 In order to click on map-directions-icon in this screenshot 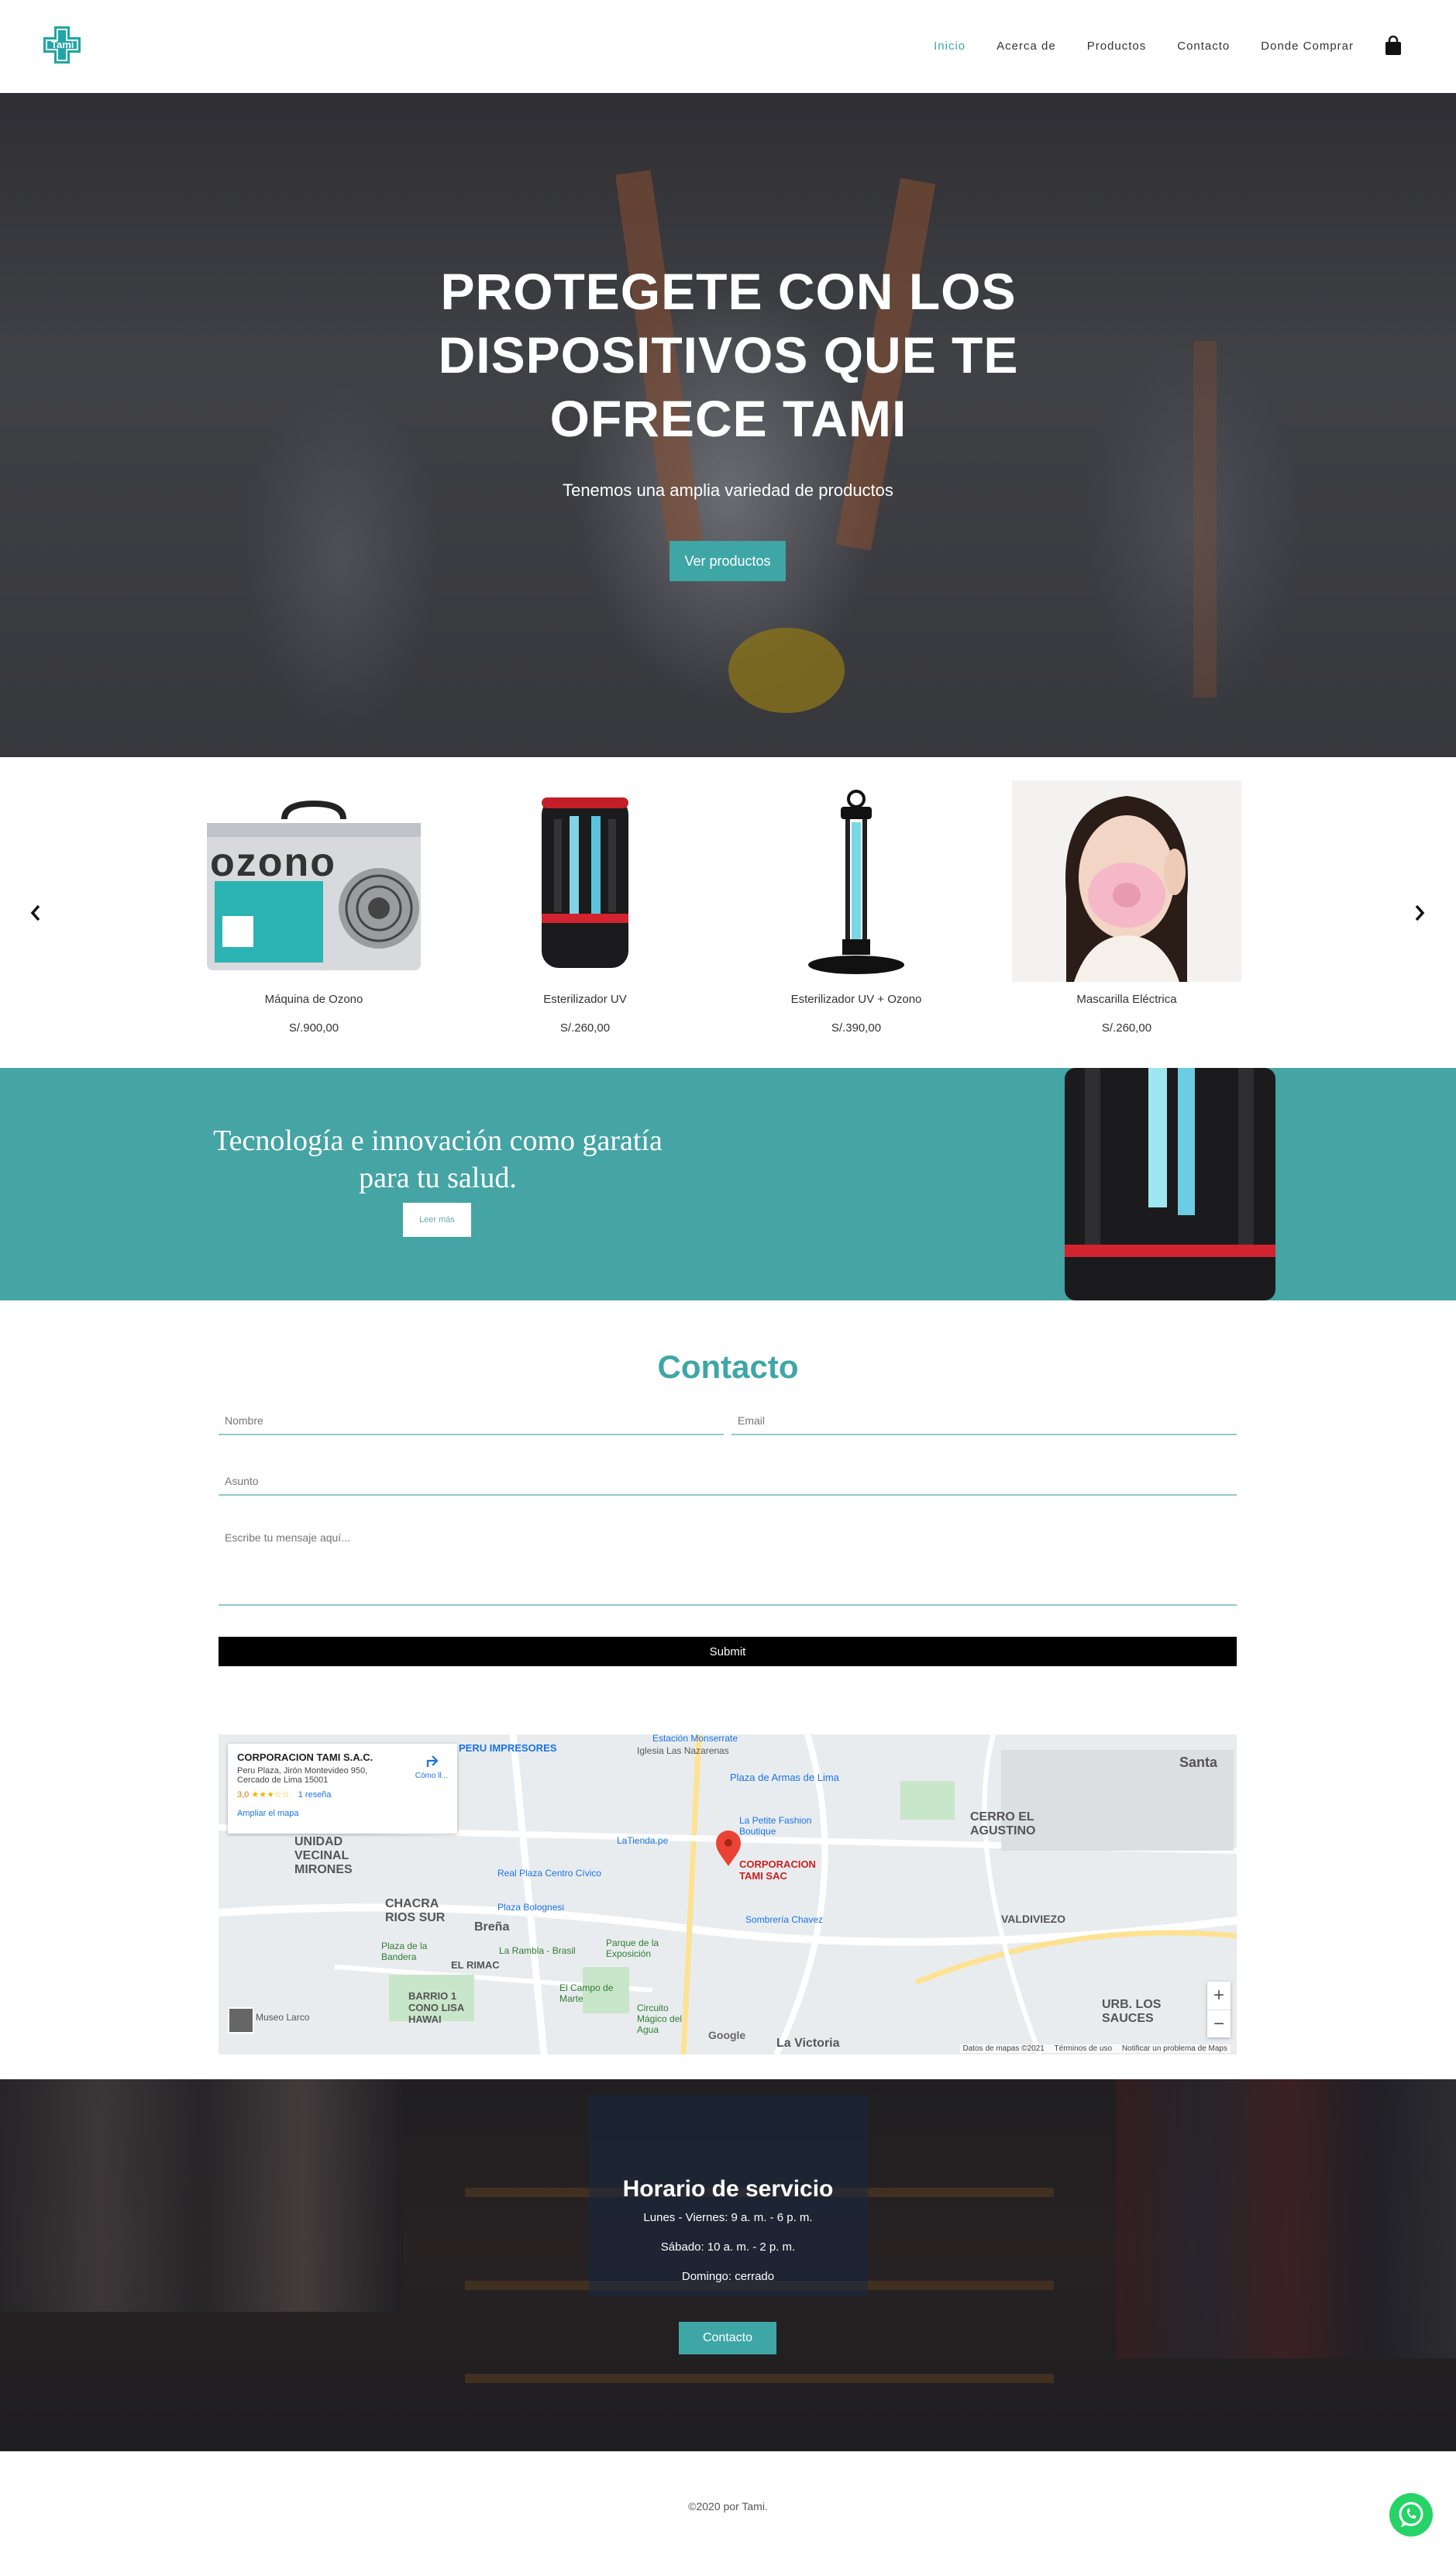, I will do `click(433, 1762)`.